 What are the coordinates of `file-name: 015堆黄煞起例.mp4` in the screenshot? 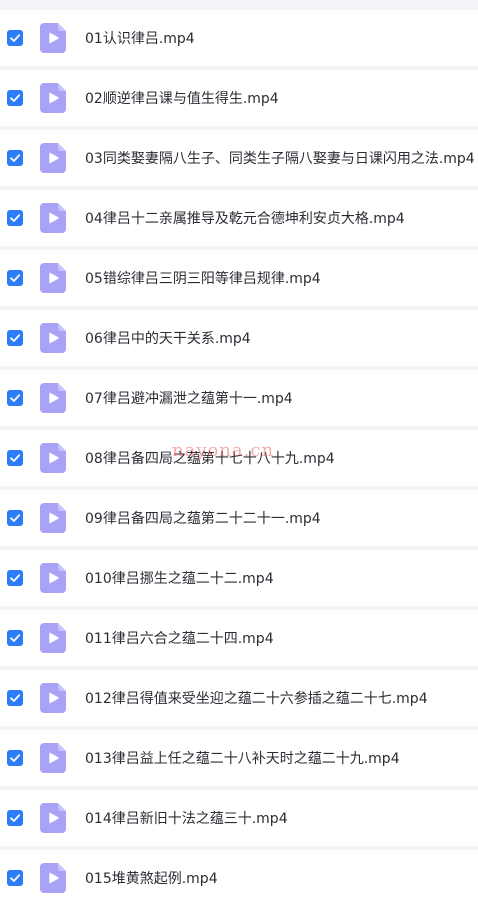 It's located at (151, 878).